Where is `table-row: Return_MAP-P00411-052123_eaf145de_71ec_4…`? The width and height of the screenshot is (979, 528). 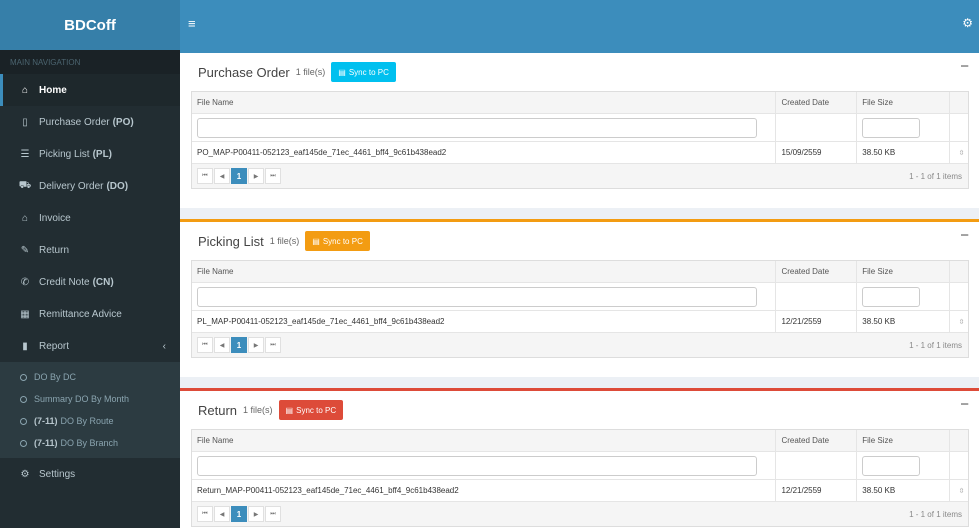 table-row: Return_MAP-P00411-052123_eaf145de_71ec_4… is located at coordinates (580, 491).